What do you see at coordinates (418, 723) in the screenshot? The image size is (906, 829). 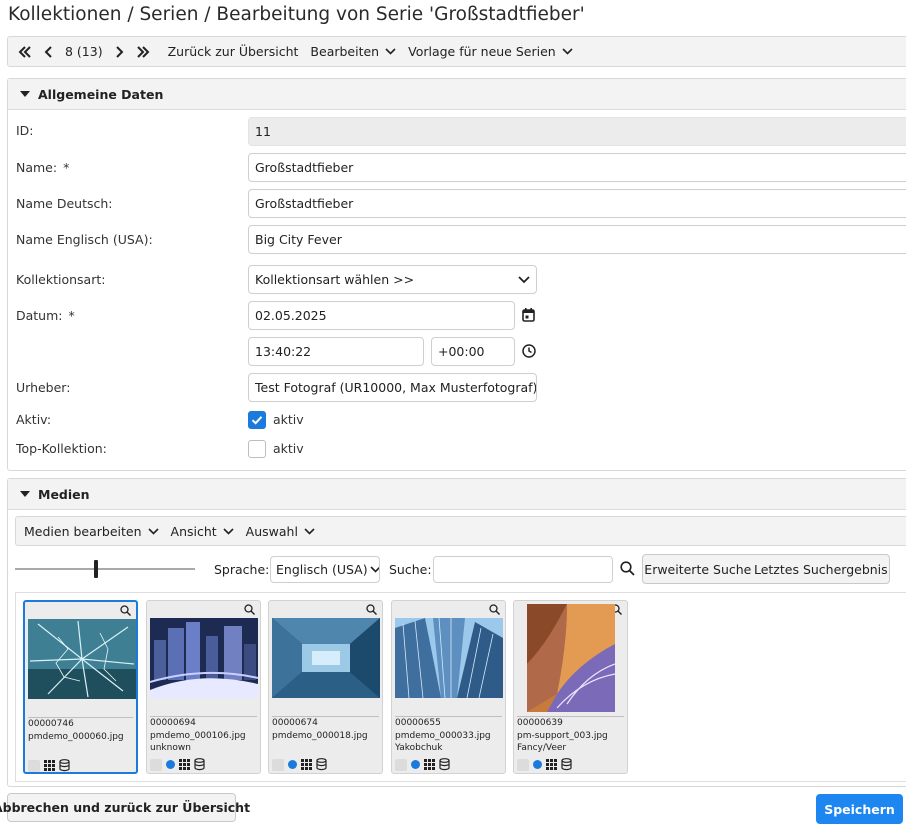 I see `media-number: 00000655` at bounding box center [418, 723].